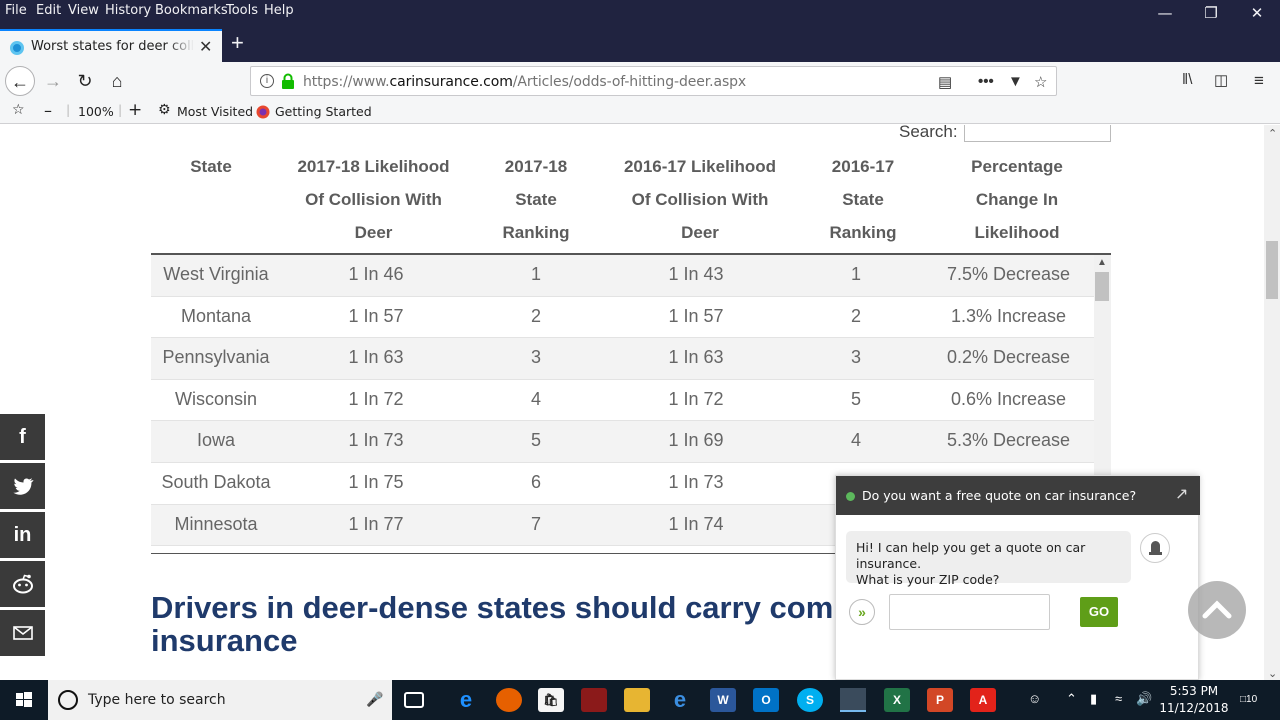 This screenshot has height=725, width=1280. Describe the element at coordinates (1008, 398) in the screenshot. I see `cell-percentage-change: 0.6% Increase` at that location.